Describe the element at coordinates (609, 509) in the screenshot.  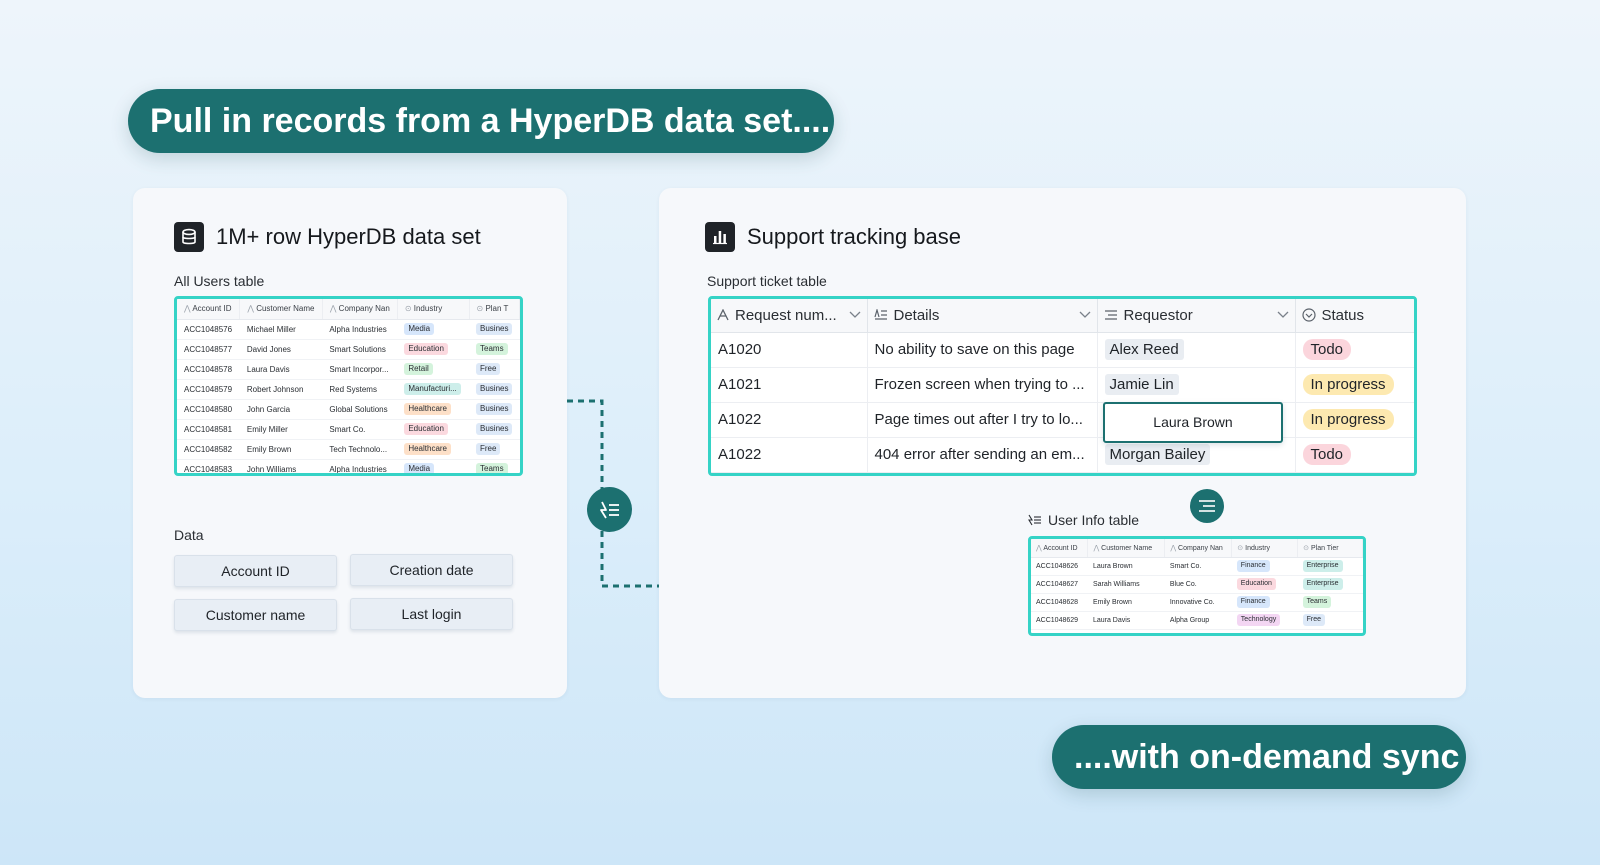
I see `sync-list-icon` at that location.